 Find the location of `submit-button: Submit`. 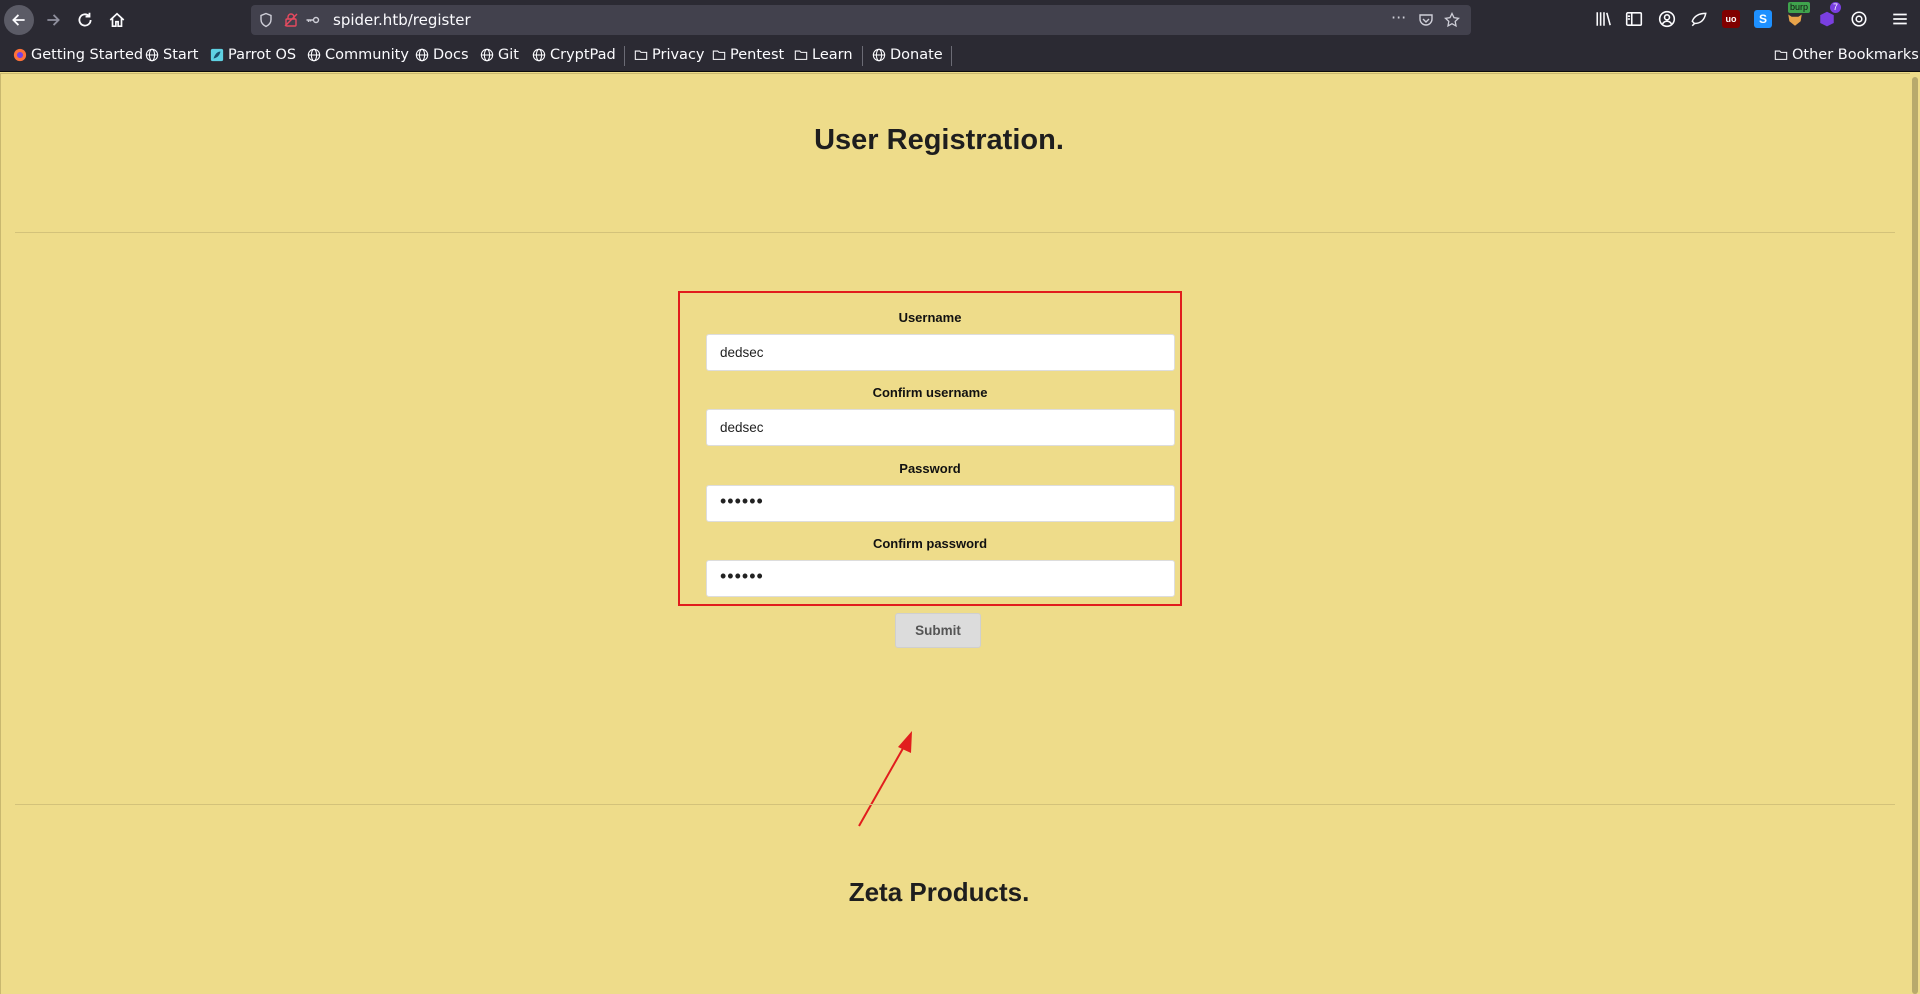

submit-button: Submit is located at coordinates (938, 630).